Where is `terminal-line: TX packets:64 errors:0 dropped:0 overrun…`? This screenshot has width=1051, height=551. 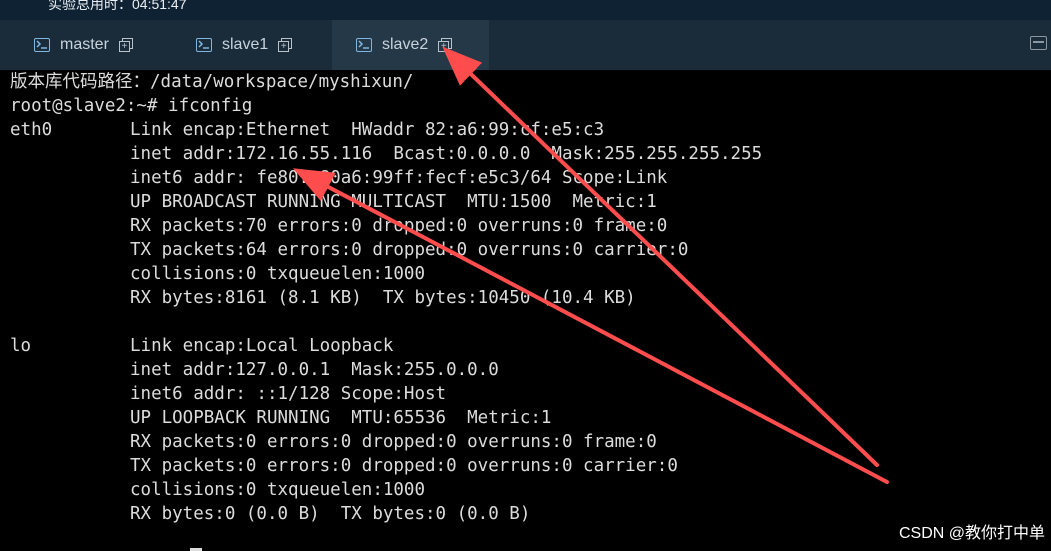 terminal-line: TX packets:64 errors:0 dropped:0 overrun… is located at coordinates (409, 250).